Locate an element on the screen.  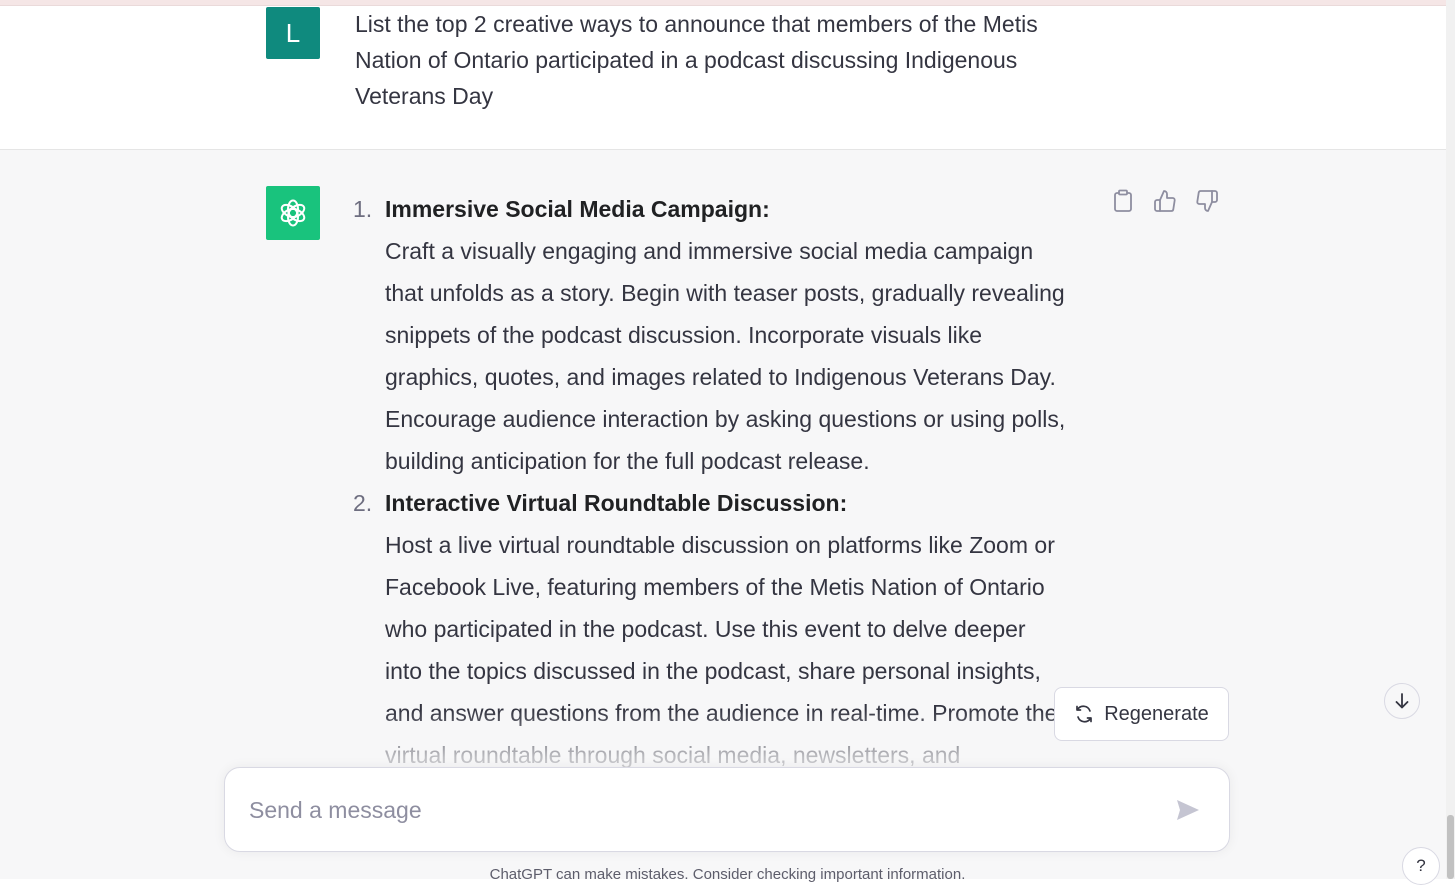
help-button: ? is located at coordinates (1421, 866).